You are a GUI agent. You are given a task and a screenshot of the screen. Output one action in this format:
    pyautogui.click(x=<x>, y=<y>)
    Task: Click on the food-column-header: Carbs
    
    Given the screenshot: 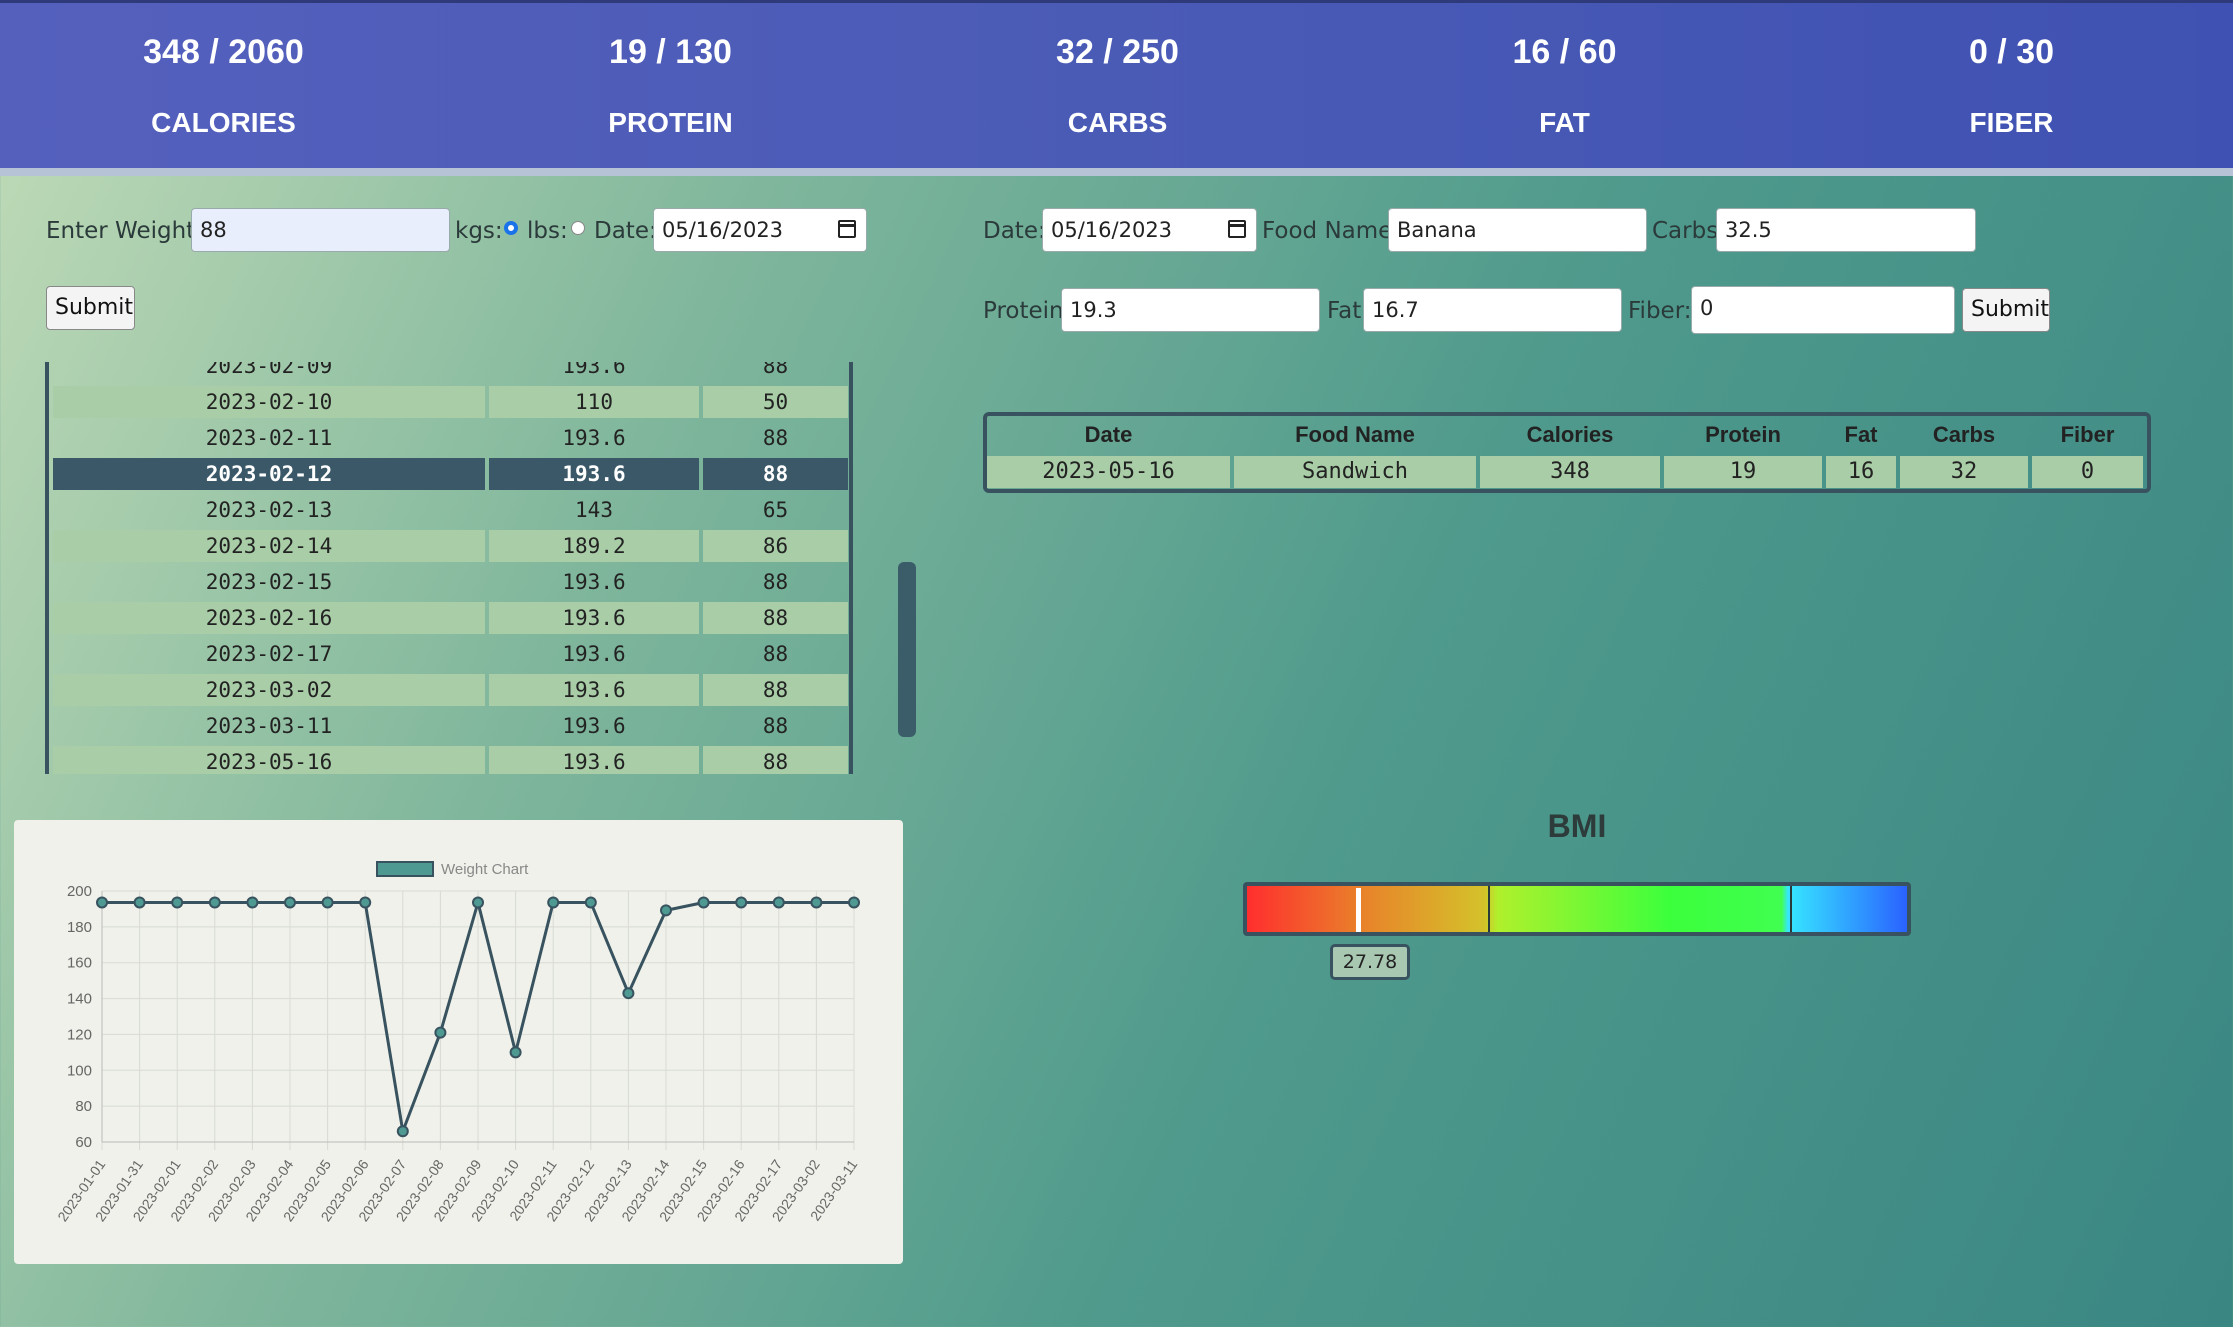 What is the action you would take?
    pyautogui.click(x=1964, y=434)
    